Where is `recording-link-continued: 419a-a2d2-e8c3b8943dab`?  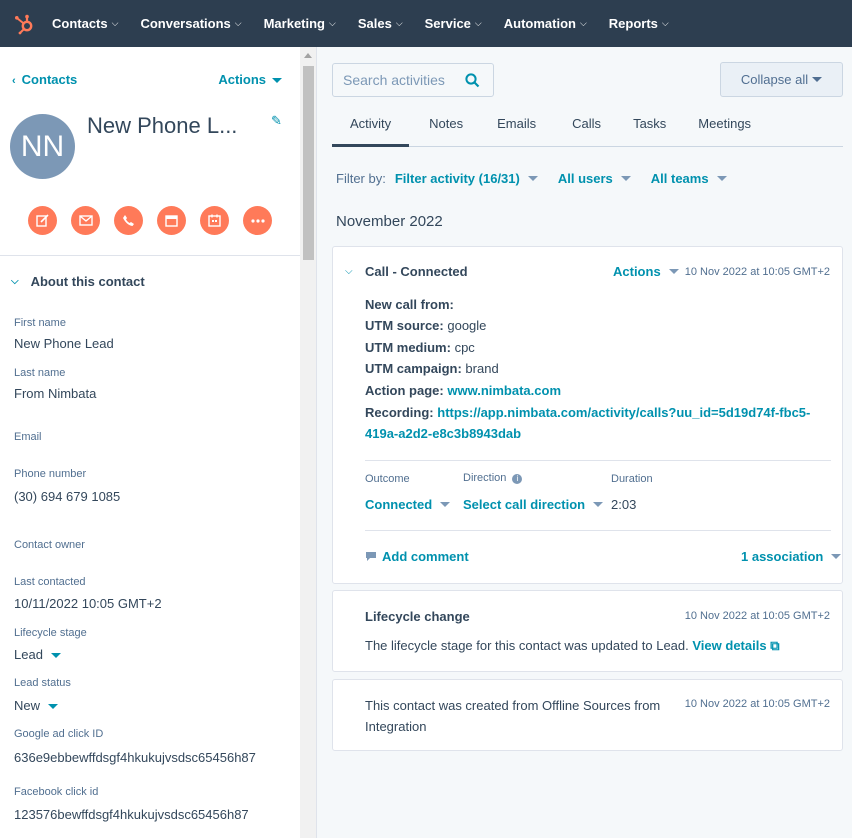 recording-link-continued: 419a-a2d2-e8c3b8943dab is located at coordinates (443, 433).